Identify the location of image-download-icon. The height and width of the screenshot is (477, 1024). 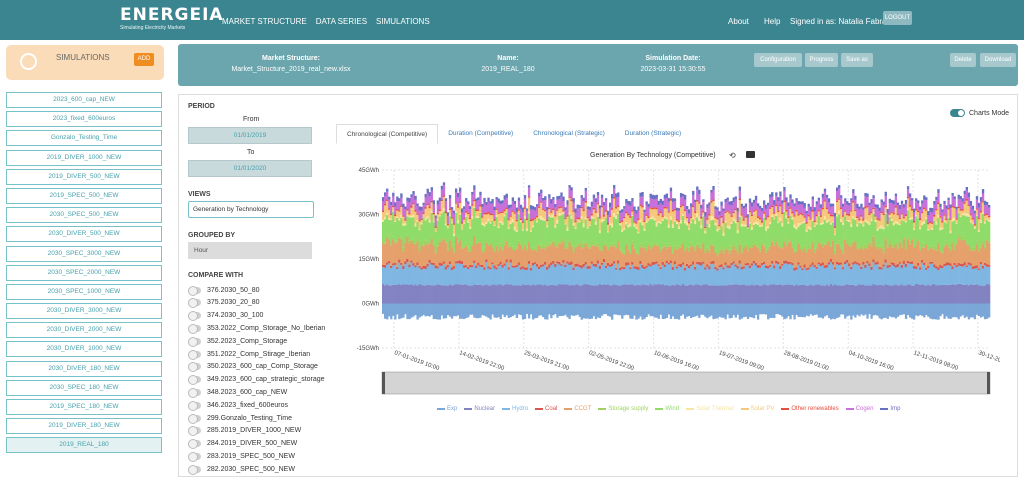
(750, 154).